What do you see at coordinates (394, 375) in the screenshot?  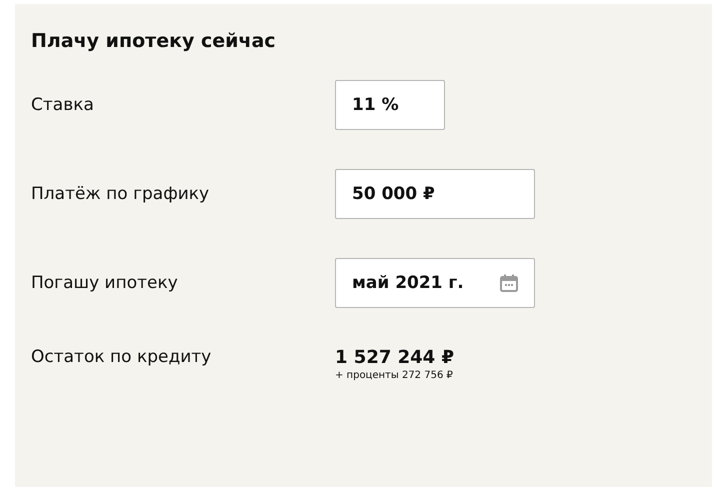 I see `interest-note: + проценты 272 756 ₽` at bounding box center [394, 375].